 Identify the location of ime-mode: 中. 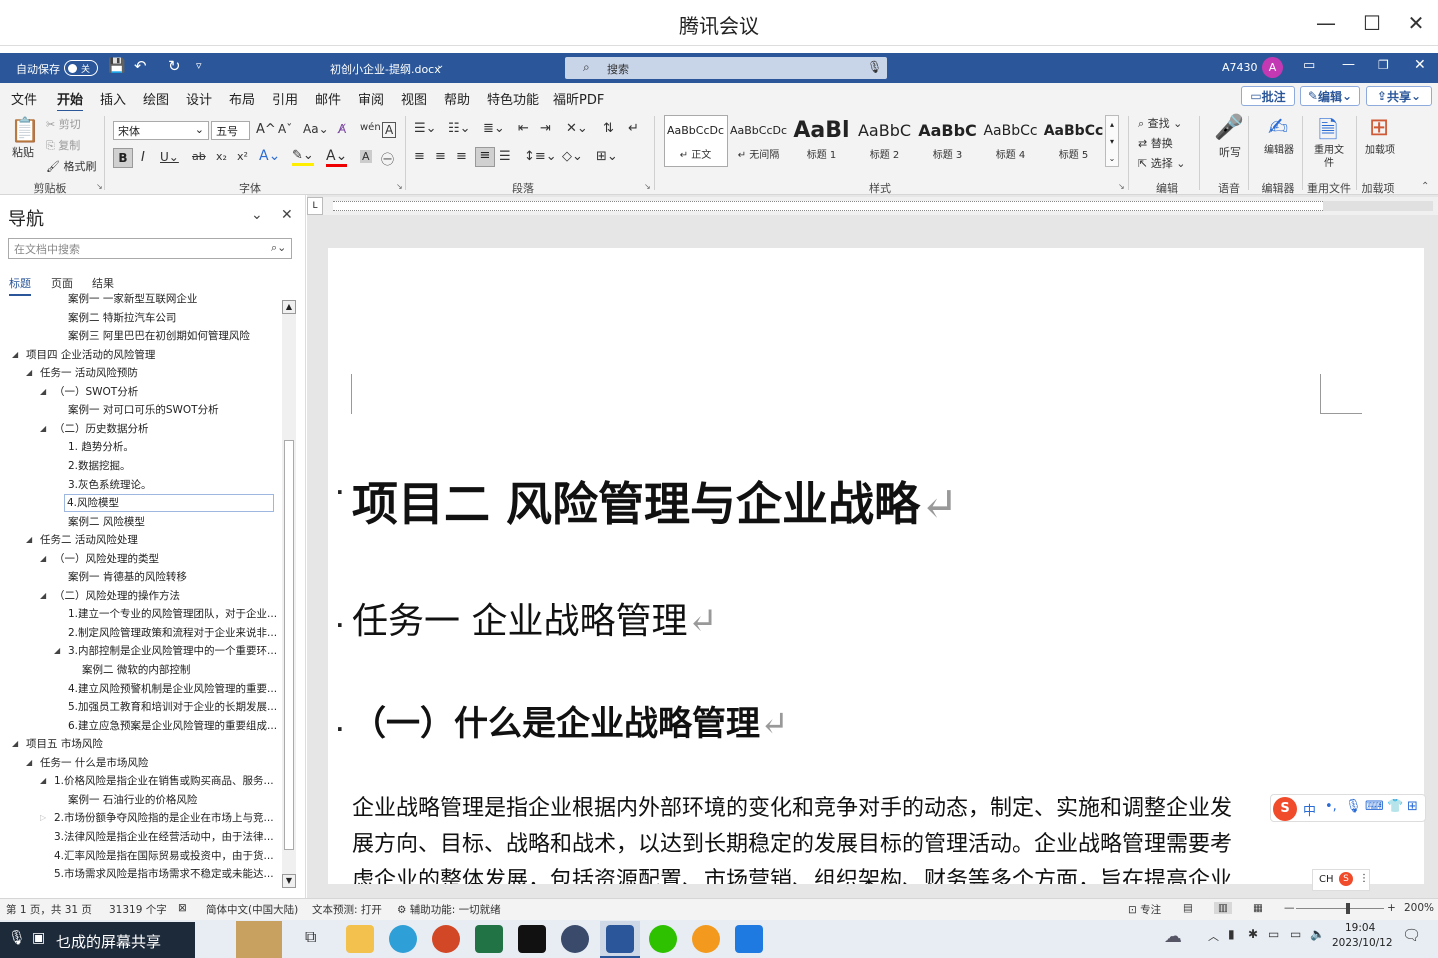
(1309, 809).